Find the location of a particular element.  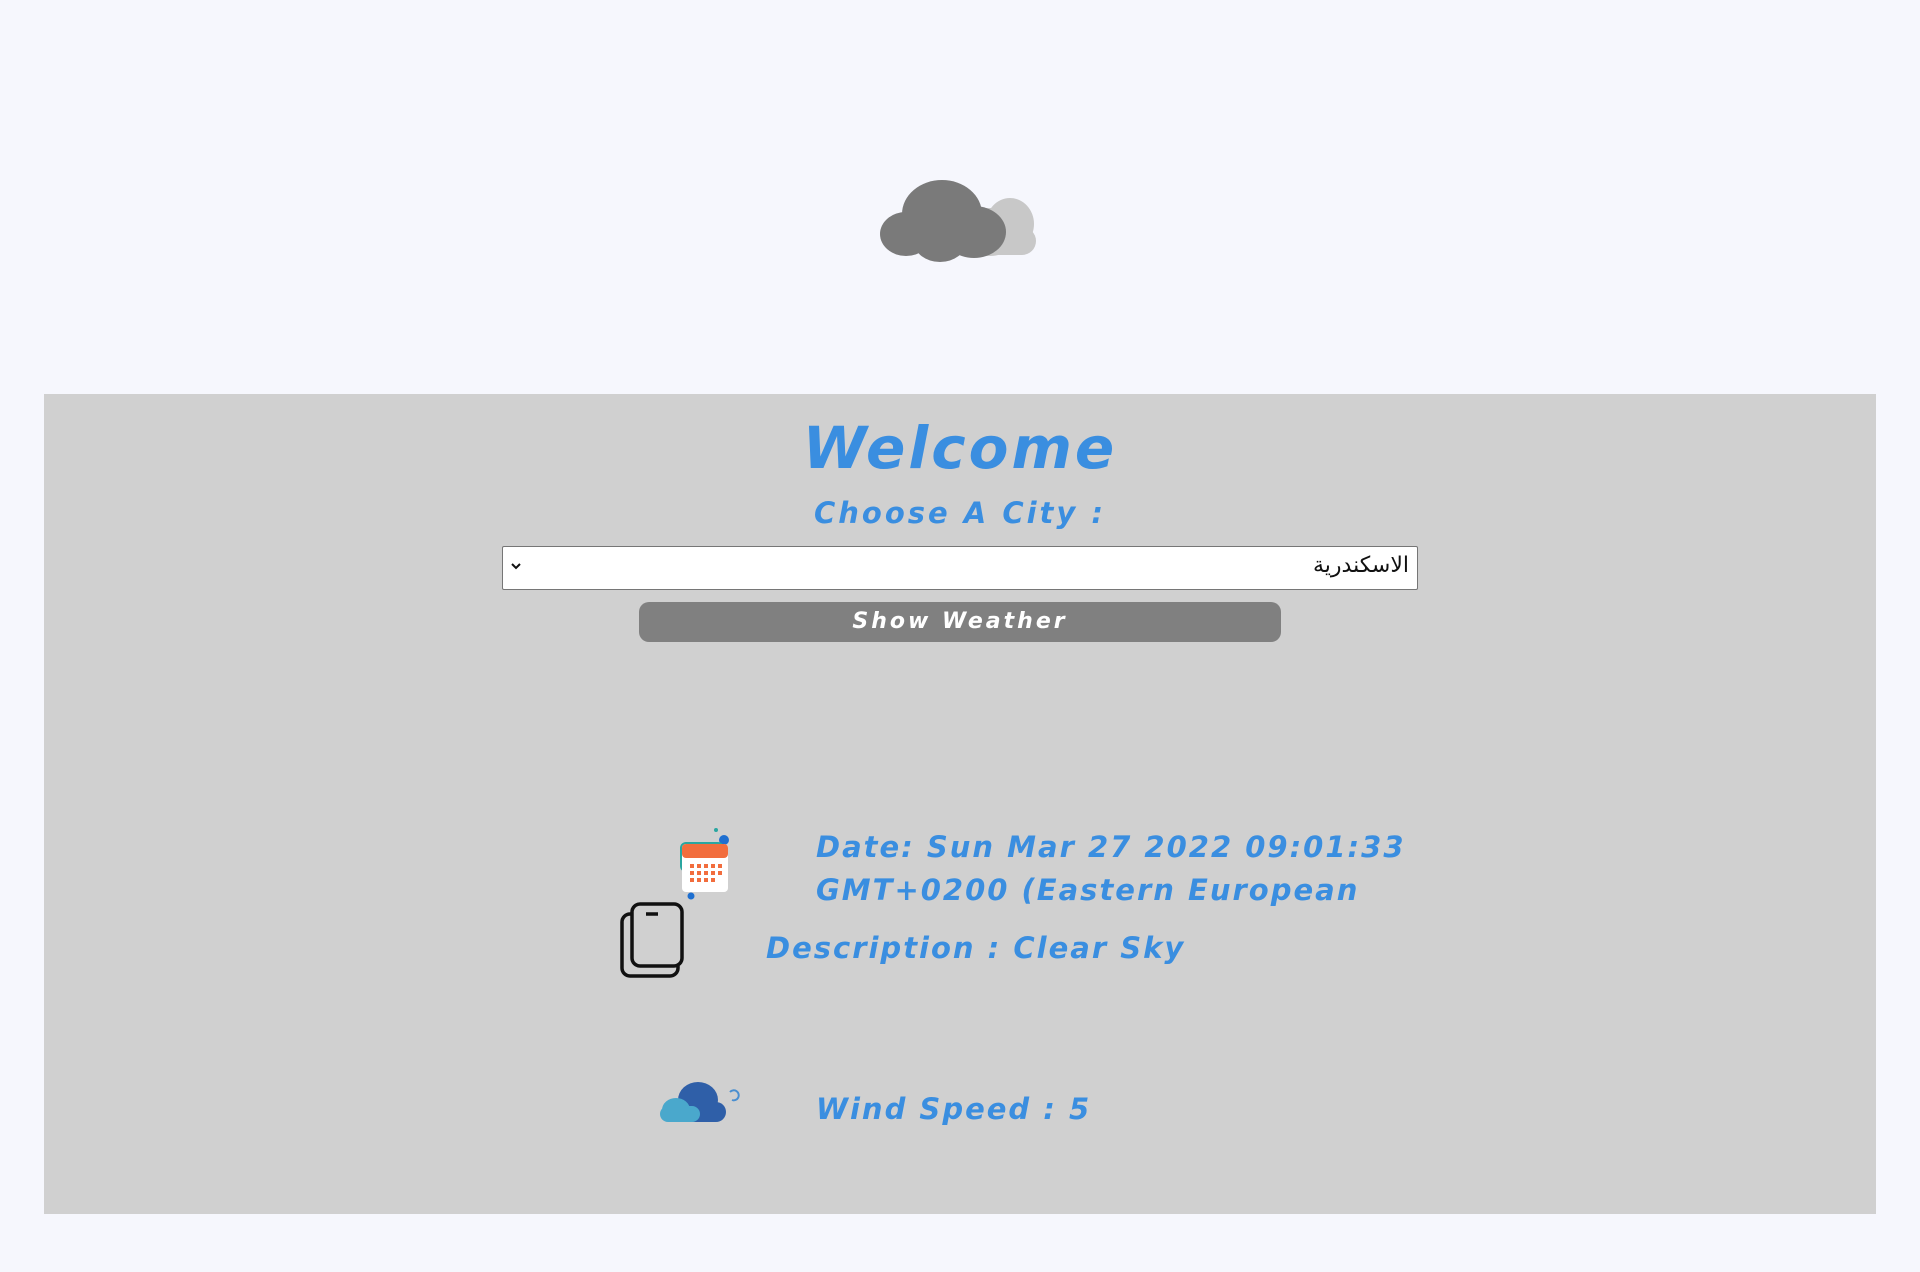

chevron-down-icon is located at coordinates (516, 566).